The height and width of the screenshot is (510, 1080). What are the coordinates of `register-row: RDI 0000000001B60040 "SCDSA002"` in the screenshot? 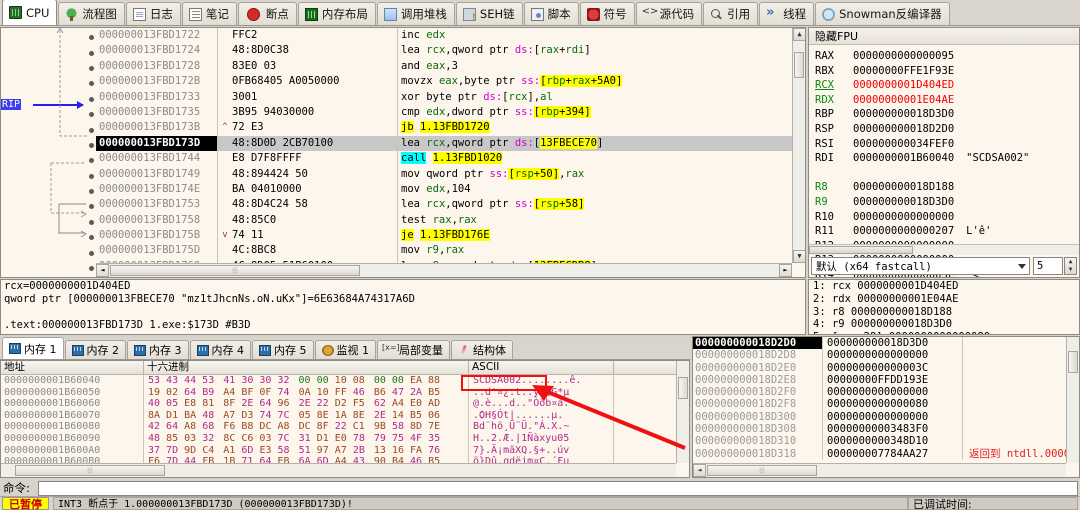 It's located at (947, 158).